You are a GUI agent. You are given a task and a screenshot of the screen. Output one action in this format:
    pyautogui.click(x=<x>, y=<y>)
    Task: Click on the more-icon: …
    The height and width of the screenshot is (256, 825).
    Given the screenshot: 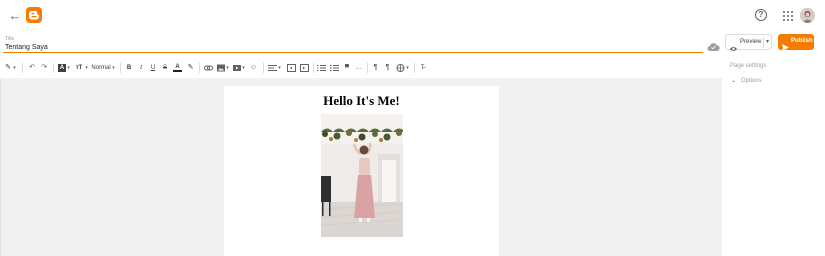 What is the action you would take?
    pyautogui.click(x=358, y=68)
    